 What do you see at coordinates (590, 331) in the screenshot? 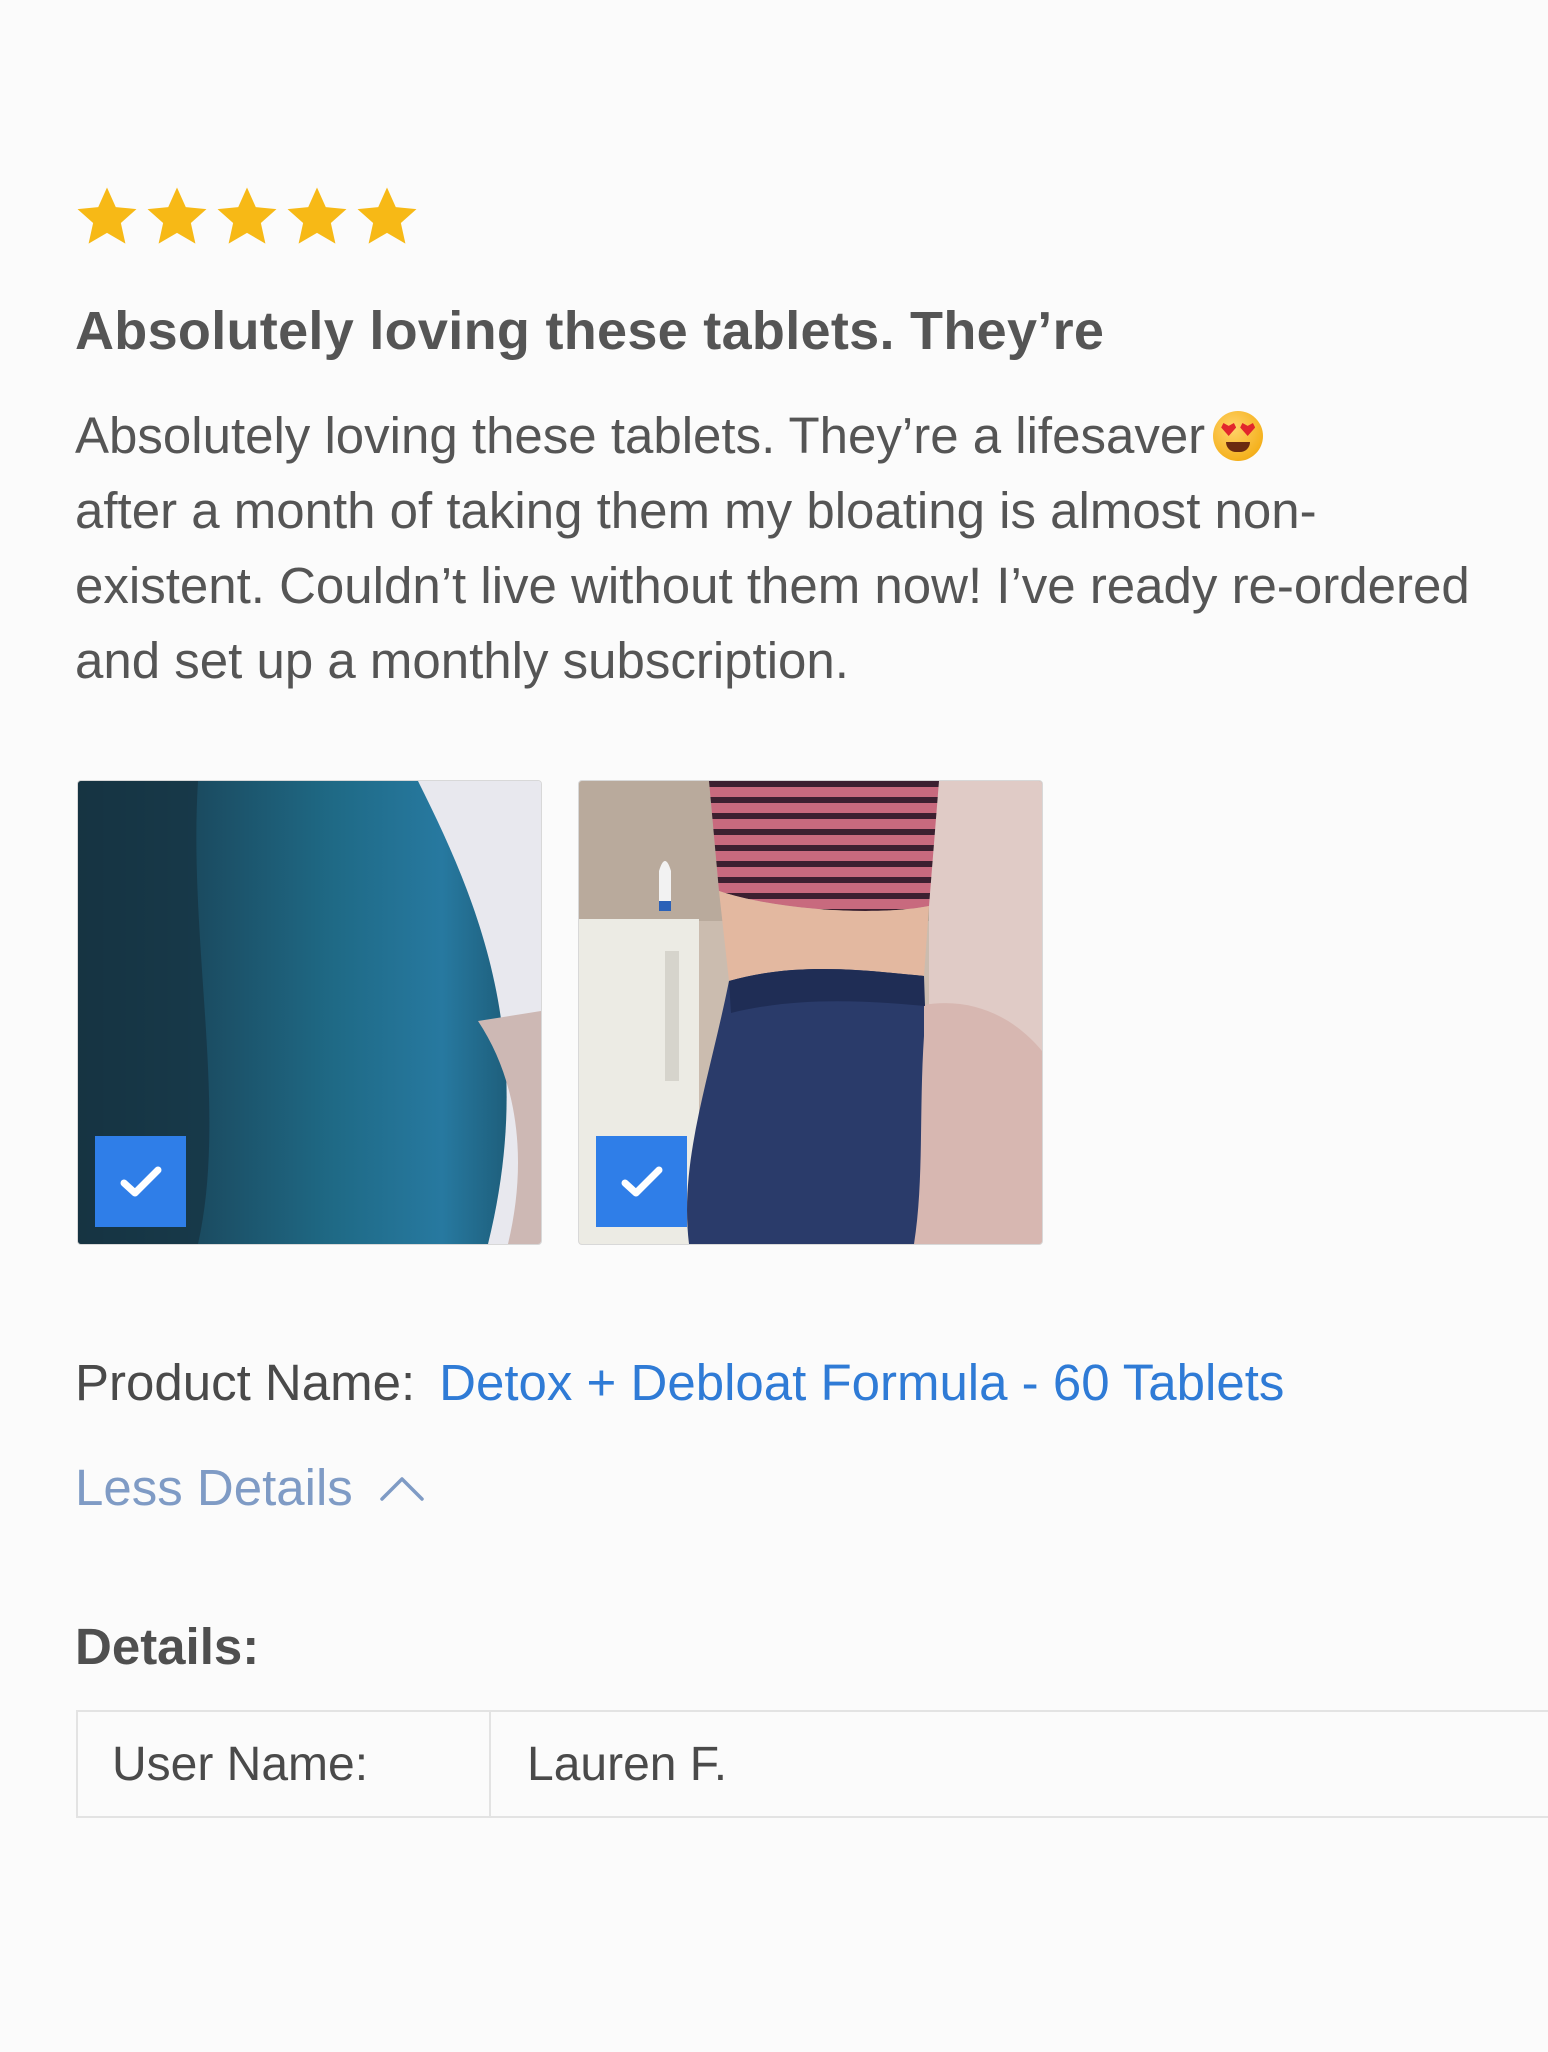
I see `review-title: Absolutely loving these tablets. They’re` at bounding box center [590, 331].